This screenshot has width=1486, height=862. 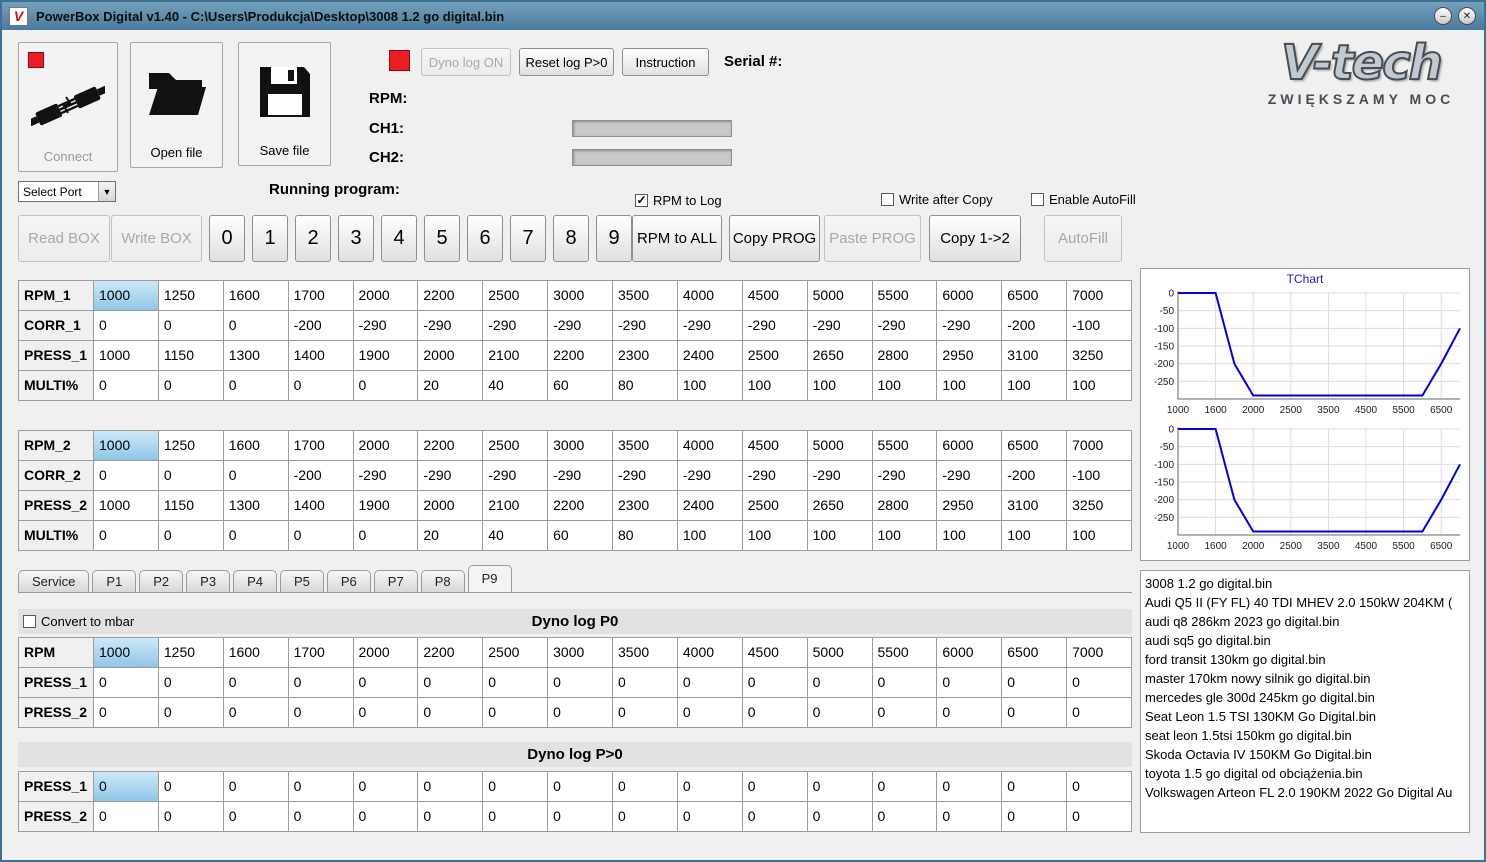 What do you see at coordinates (256, 296) in the screenshot?
I see `table-cell: 1600` at bounding box center [256, 296].